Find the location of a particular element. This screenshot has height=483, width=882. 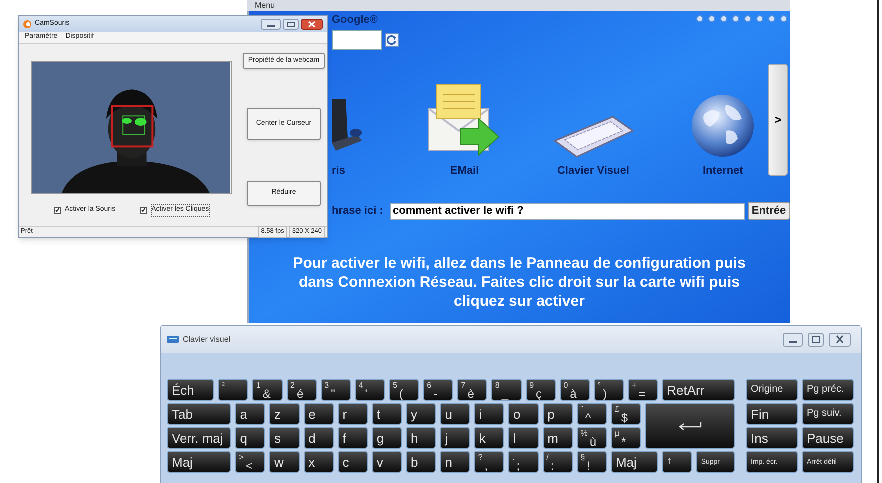

keyboard-key: m is located at coordinates (557, 438).